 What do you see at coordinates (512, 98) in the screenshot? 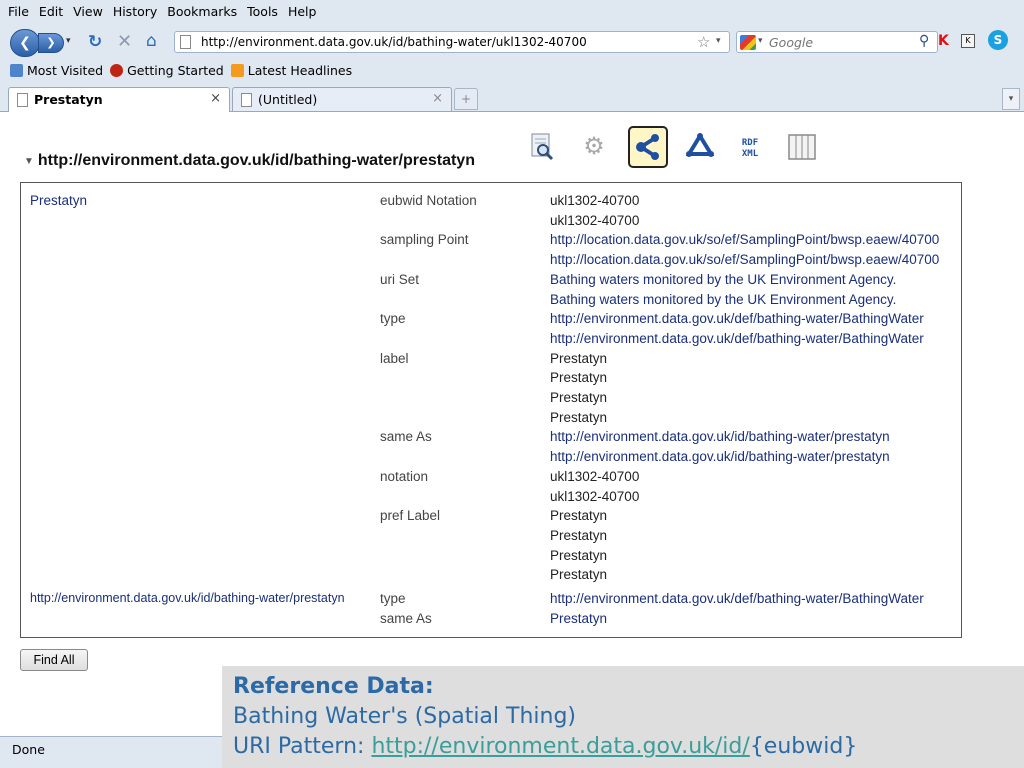
I see `tab-strip: Prestatyn × (Untitled) × + ▾` at bounding box center [512, 98].